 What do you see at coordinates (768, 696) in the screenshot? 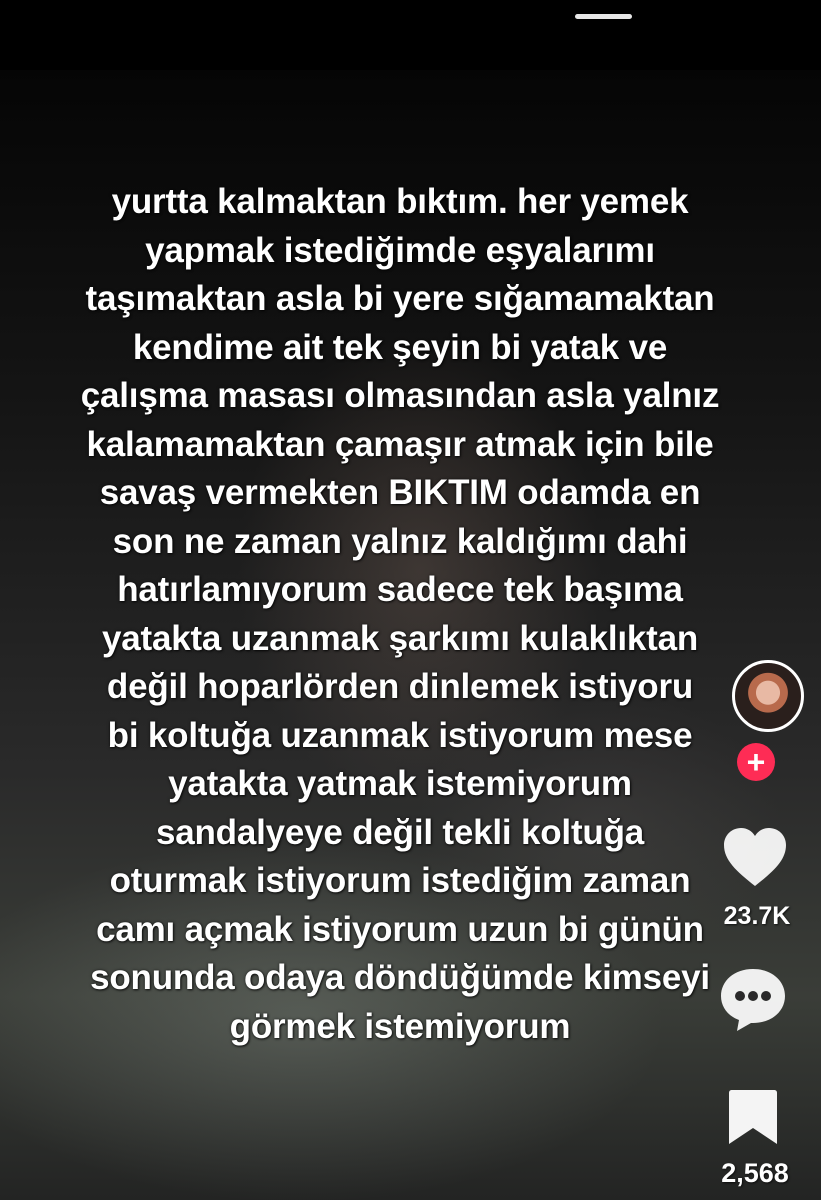
I see `creator-avatar` at bounding box center [768, 696].